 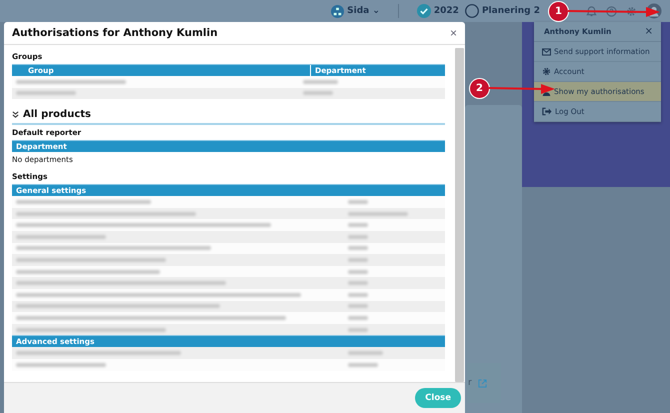 What do you see at coordinates (611, 11) in the screenshot?
I see `help-icon` at bounding box center [611, 11].